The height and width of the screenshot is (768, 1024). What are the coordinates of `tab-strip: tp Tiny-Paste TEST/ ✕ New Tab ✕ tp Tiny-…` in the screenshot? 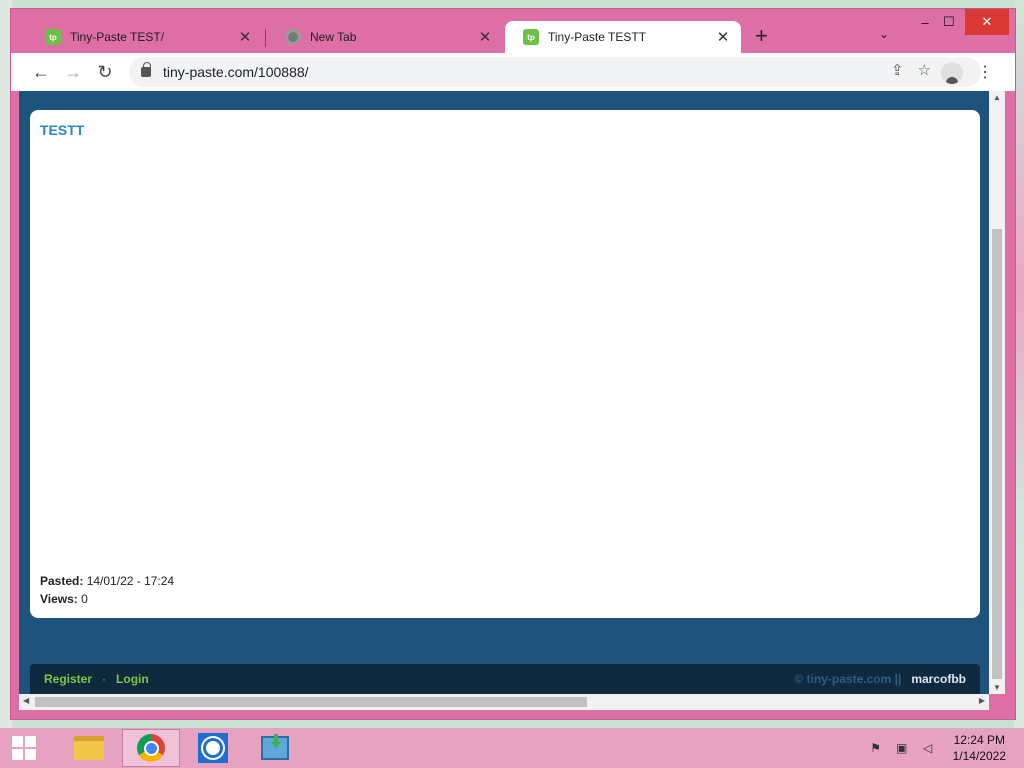 It's located at (513, 32).